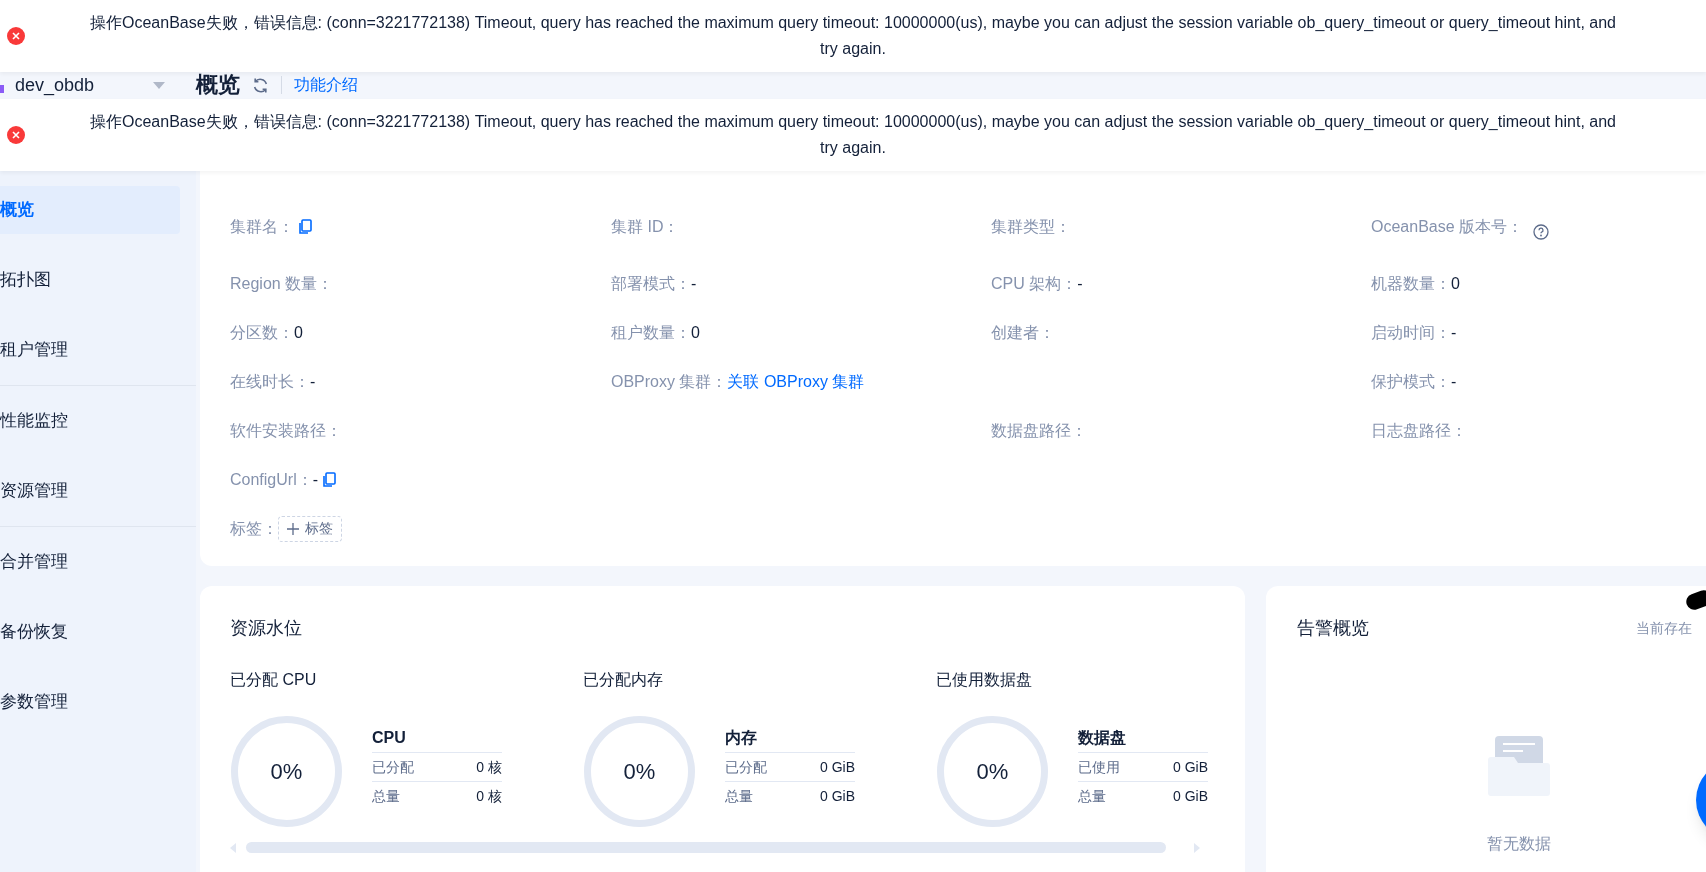 Image resolution: width=1706 pixels, height=872 pixels. What do you see at coordinates (1333, 628) in the screenshot?
I see `card-title: 告警概览` at bounding box center [1333, 628].